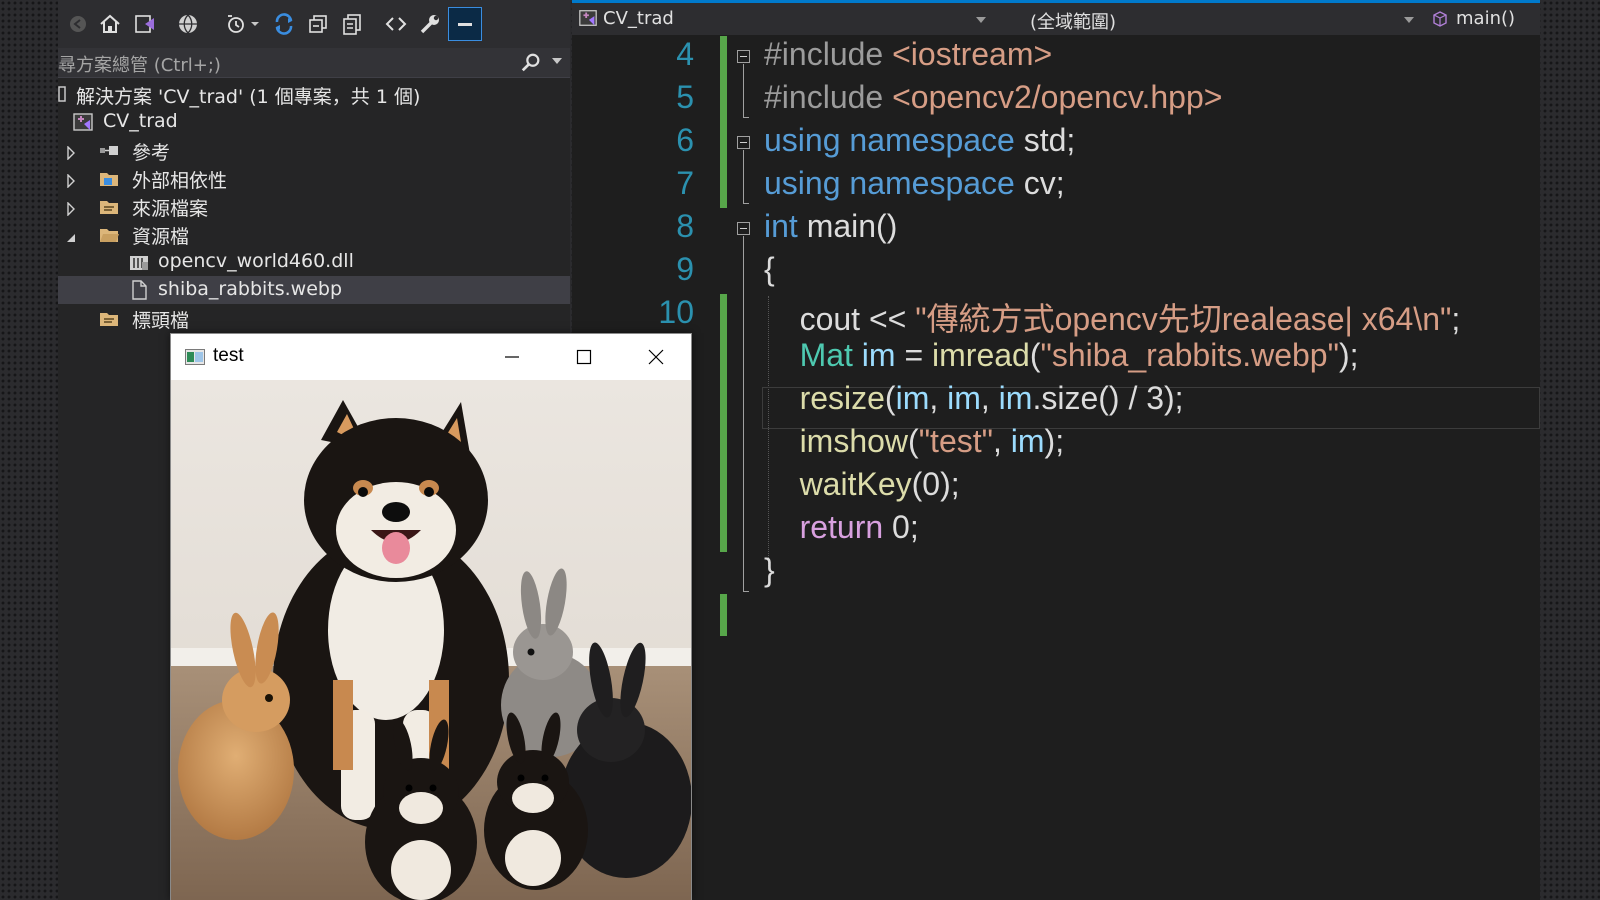  Describe the element at coordinates (685, 226) in the screenshot. I see `line-number: 8` at that location.